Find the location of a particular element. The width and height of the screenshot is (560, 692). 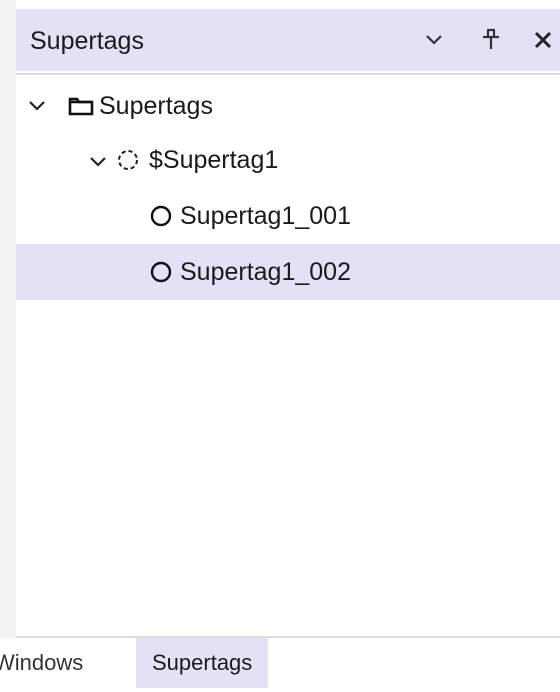

panel-close-button is located at coordinates (543, 40).